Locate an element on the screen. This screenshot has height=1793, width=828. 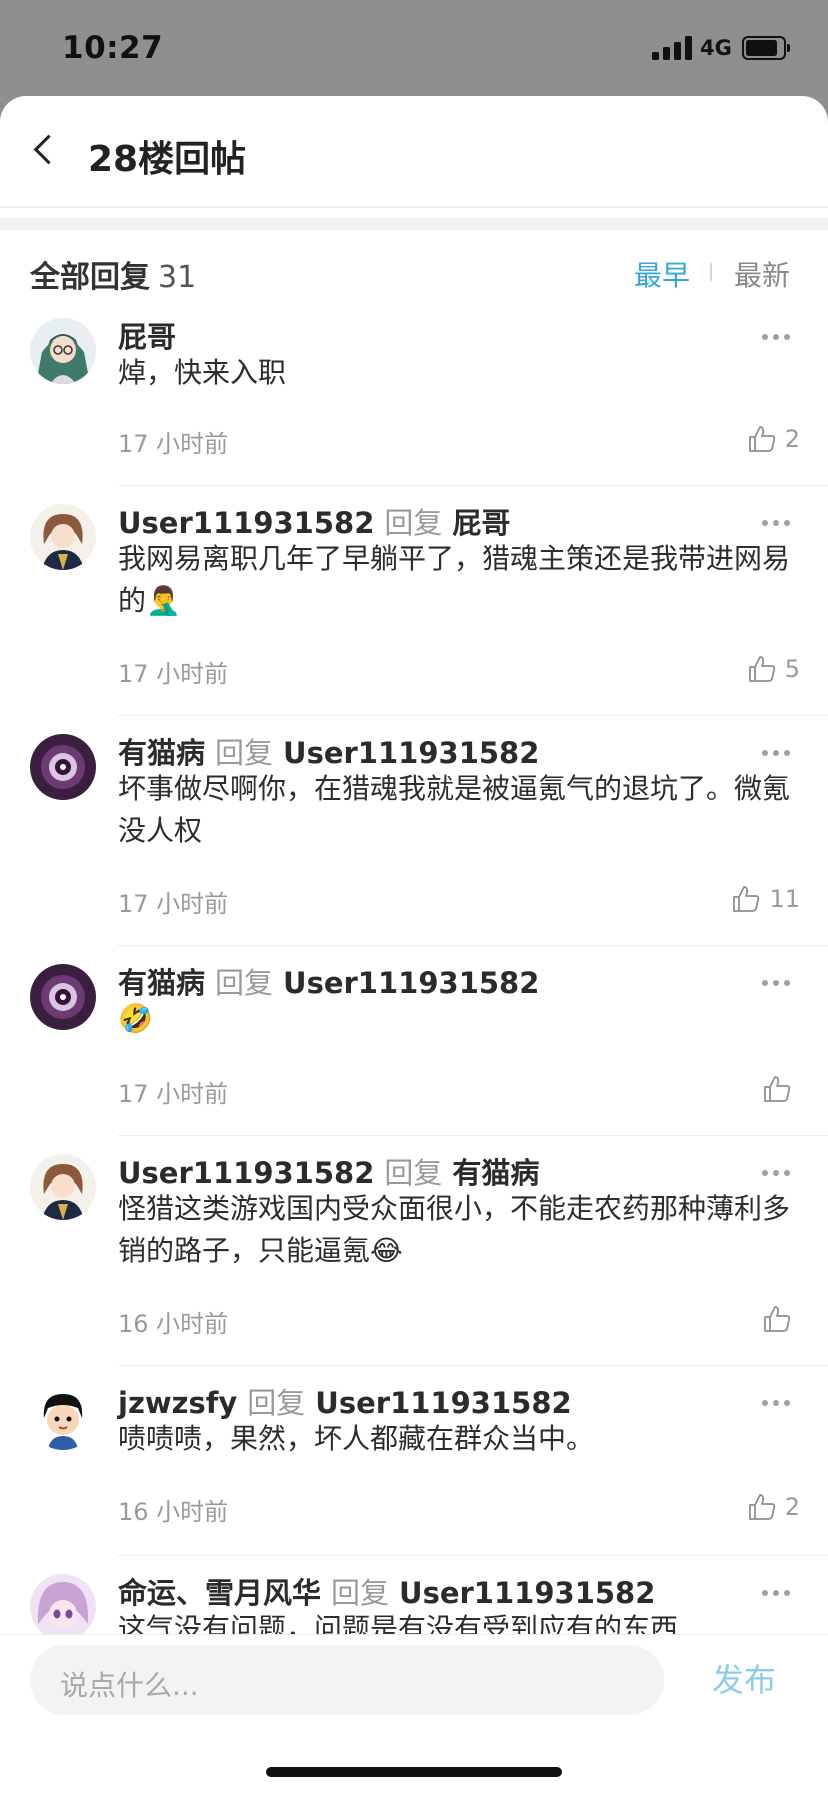
reply-header-line: 屁哥 is located at coordinates (147, 335).